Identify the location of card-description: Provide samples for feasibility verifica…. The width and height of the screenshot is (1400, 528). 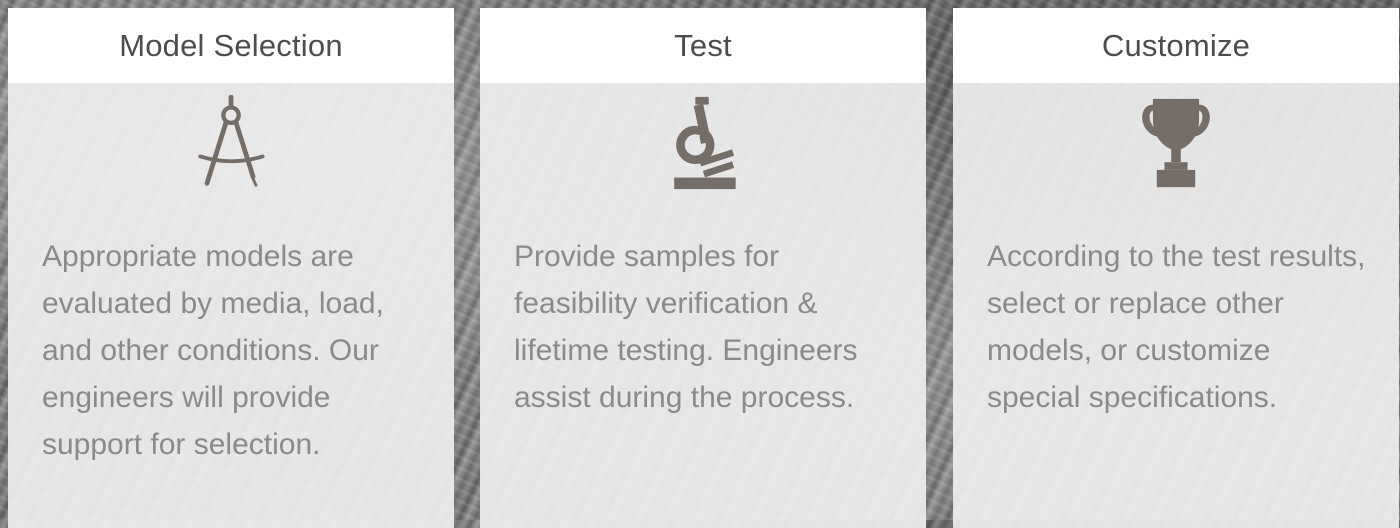
(686, 327).